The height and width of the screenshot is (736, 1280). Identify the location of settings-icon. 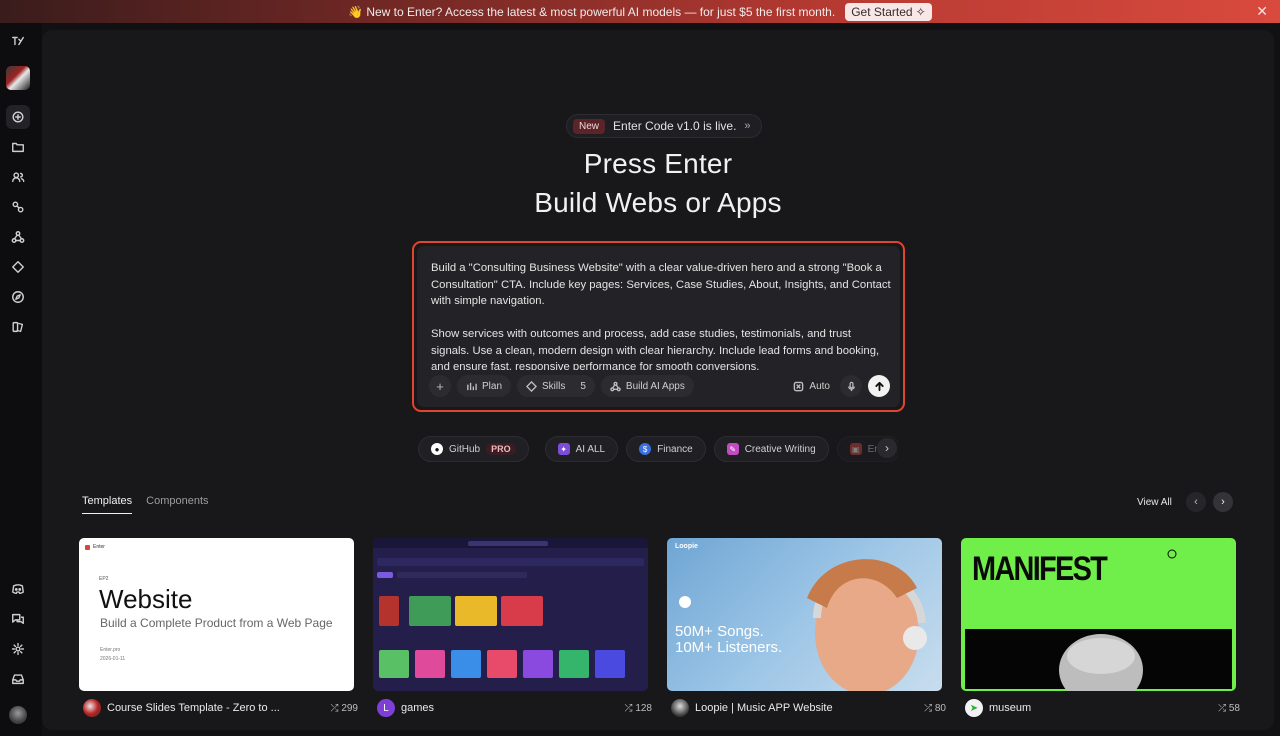
(18, 649).